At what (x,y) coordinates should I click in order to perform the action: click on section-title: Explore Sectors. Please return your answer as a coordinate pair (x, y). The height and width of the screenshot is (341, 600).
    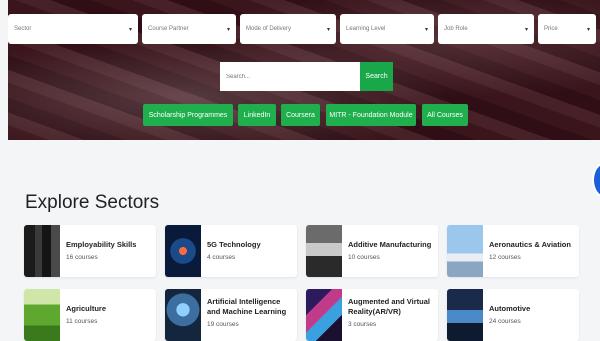
    Looking at the image, I should click on (92, 202).